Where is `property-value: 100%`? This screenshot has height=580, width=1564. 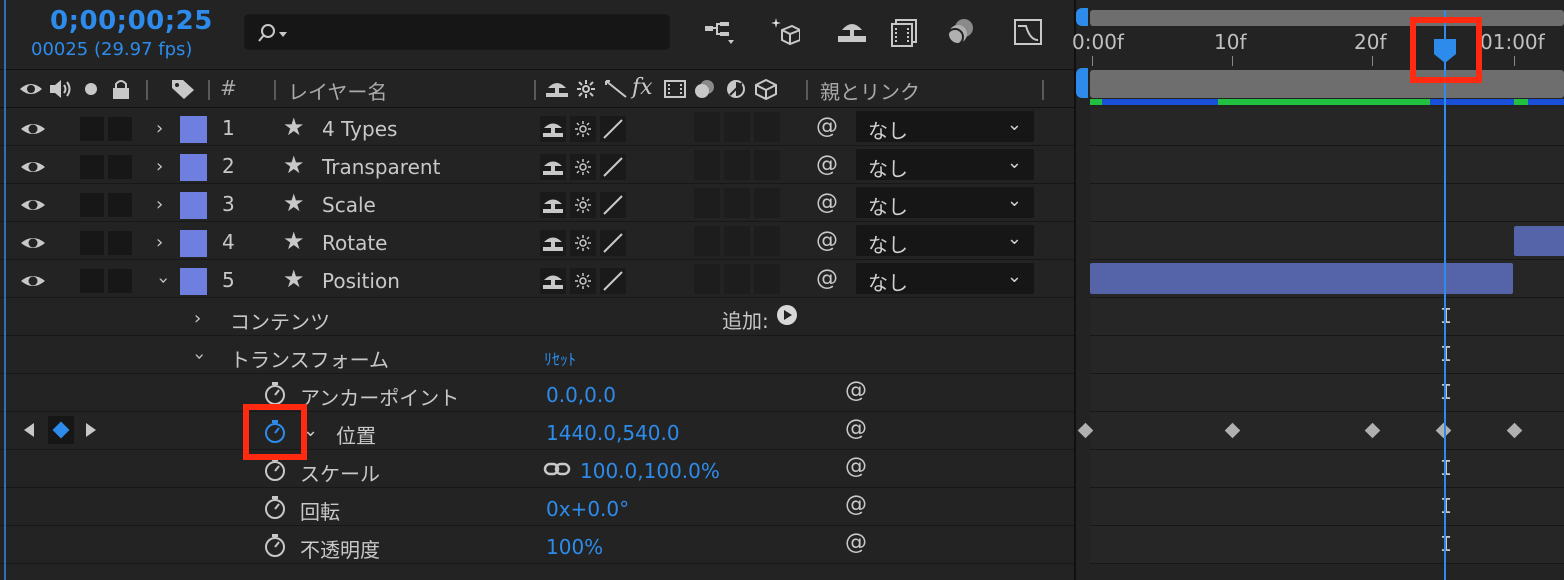 property-value: 100% is located at coordinates (574, 547).